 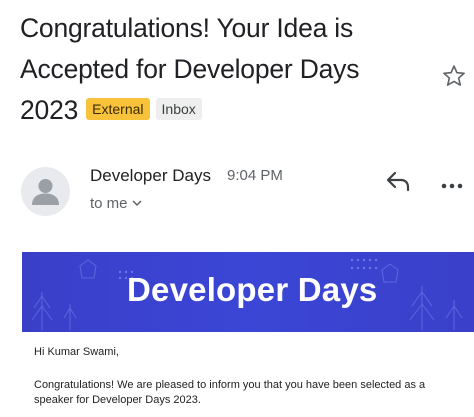 I want to click on more-horizontal-icon, so click(x=452, y=186).